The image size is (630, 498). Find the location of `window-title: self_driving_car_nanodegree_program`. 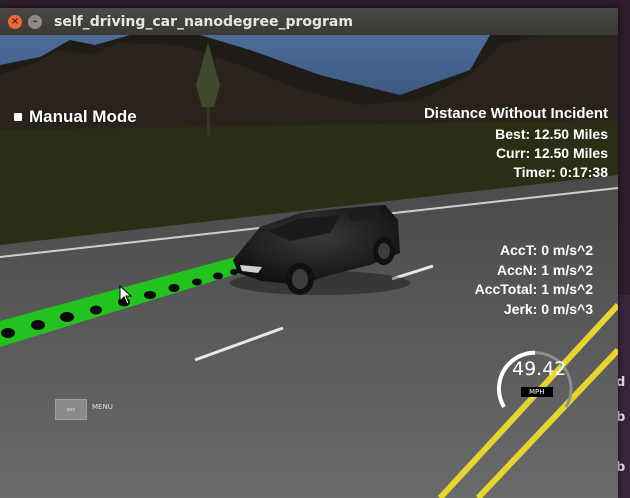

window-title: self_driving_car_nanodegree_program is located at coordinates (203, 21).